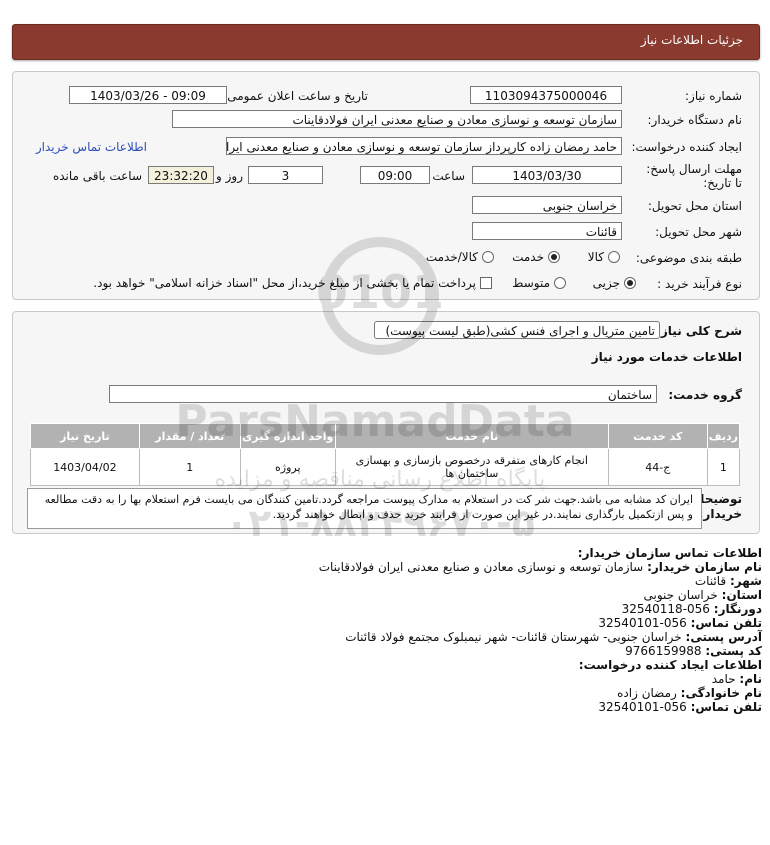  What do you see at coordinates (189, 436) in the screenshot?
I see `col-quantity: تعداد / مقدار` at bounding box center [189, 436].